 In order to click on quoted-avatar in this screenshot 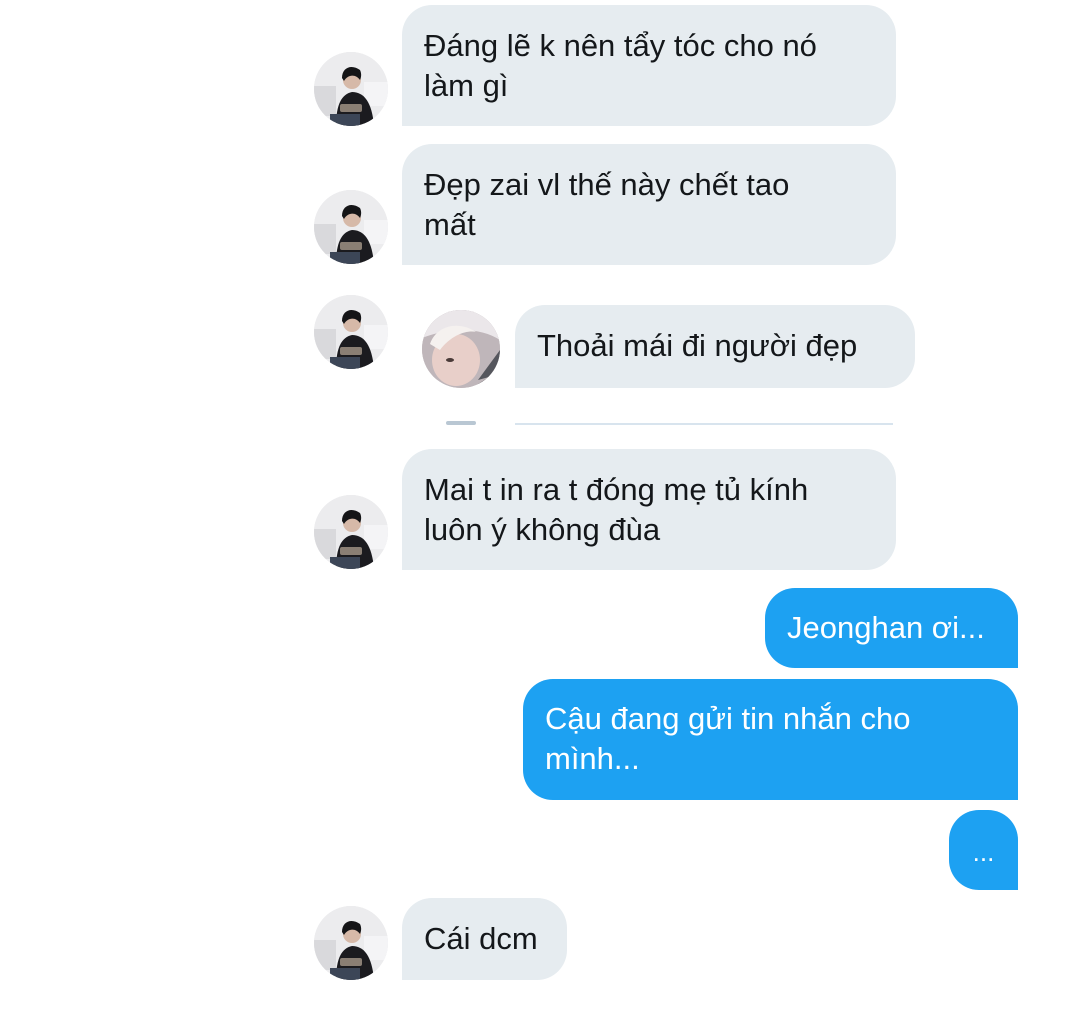, I will do `click(461, 349)`.